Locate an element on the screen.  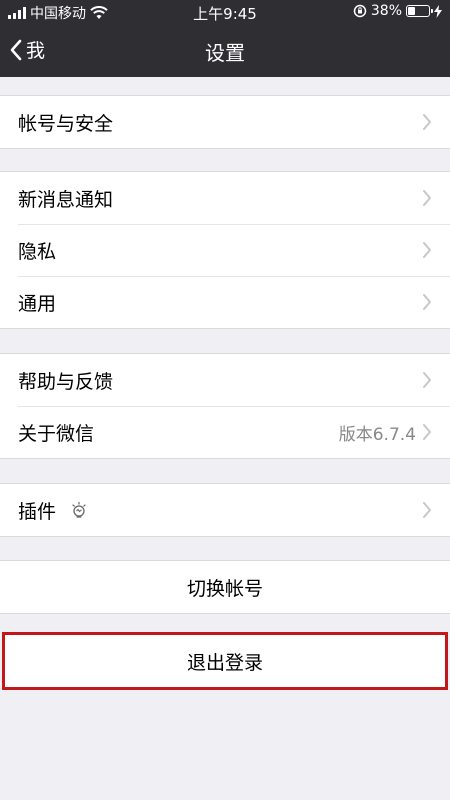
settings-item-label: 通用 is located at coordinates (37, 303).